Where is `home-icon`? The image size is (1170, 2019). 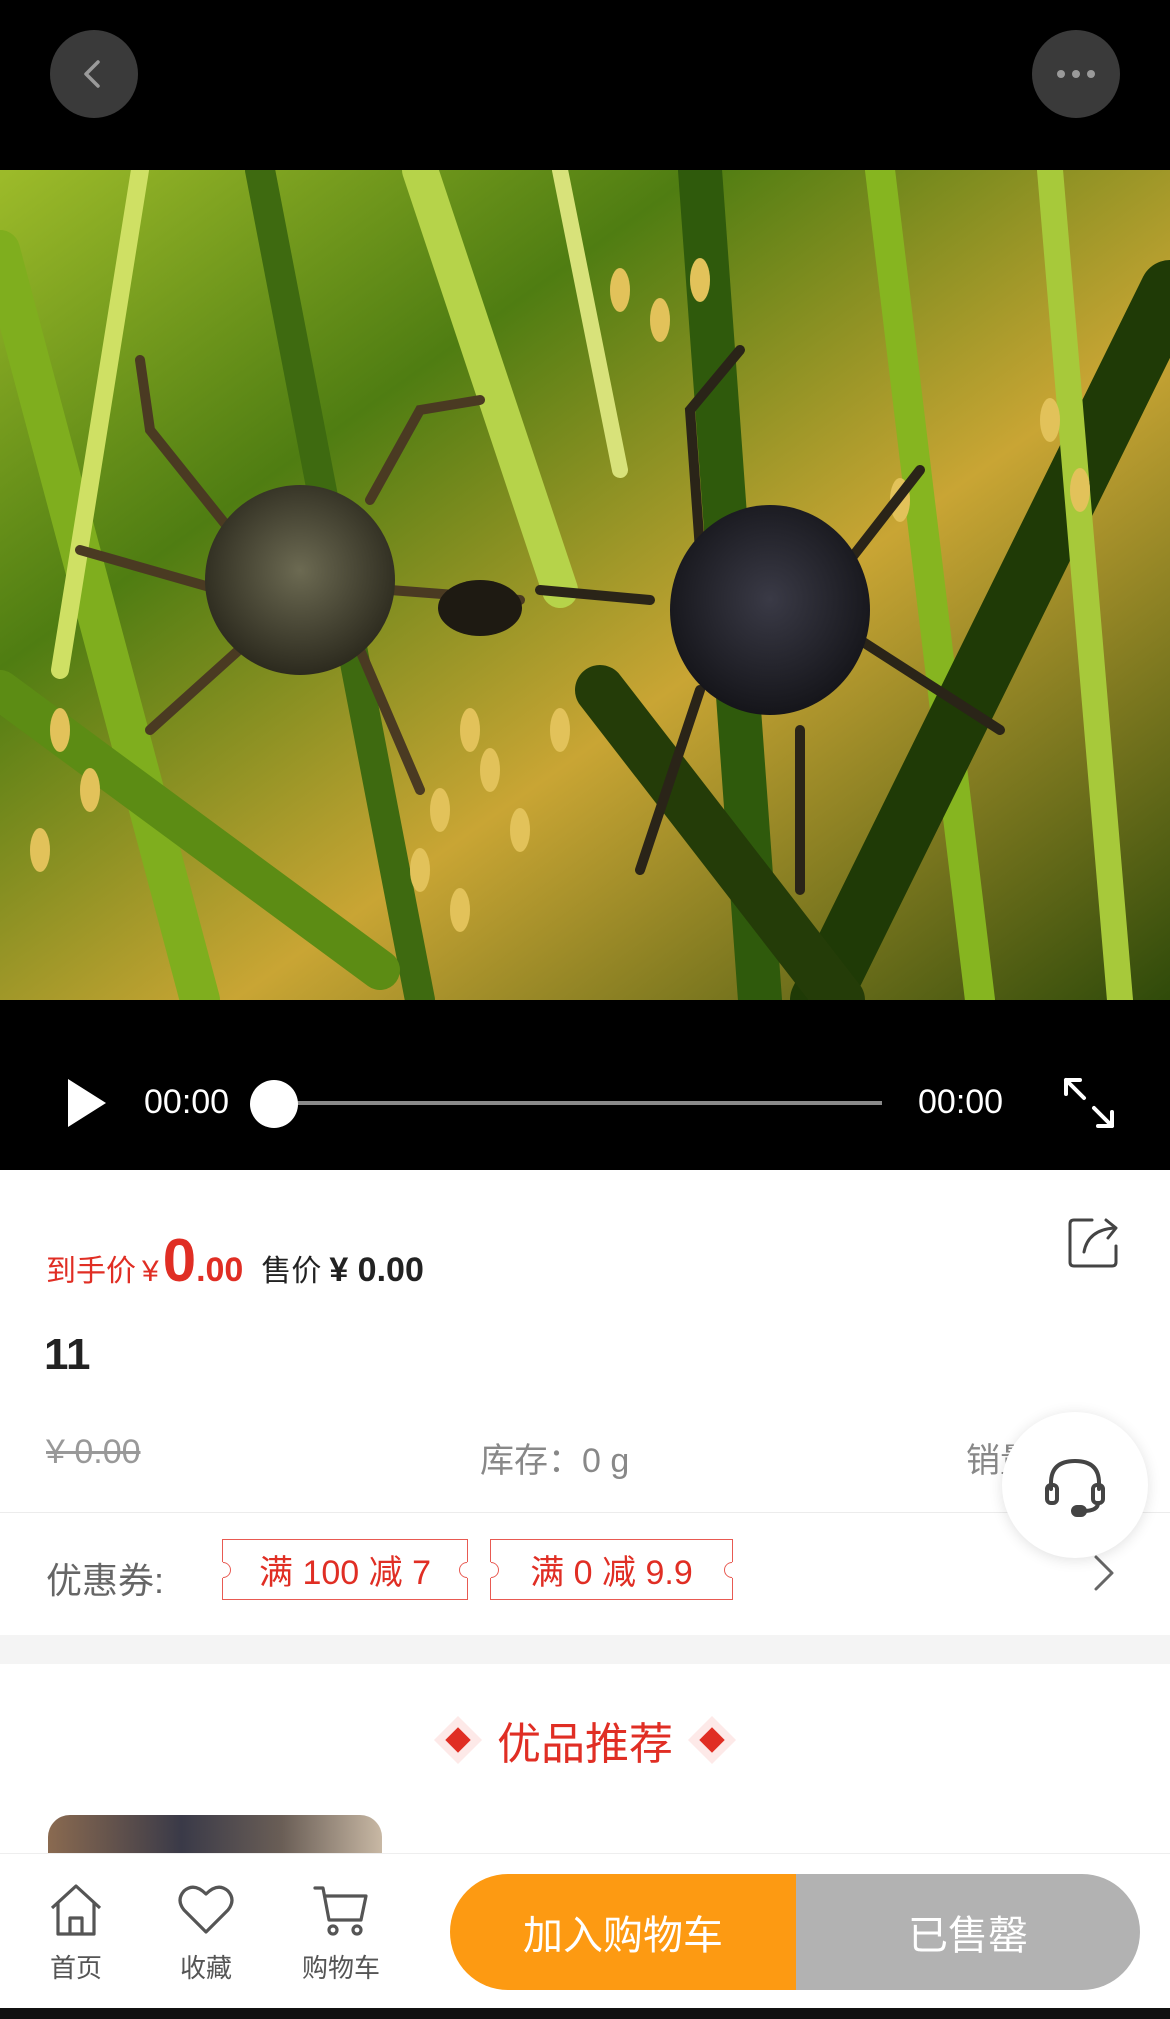 home-icon is located at coordinates (76, 1910).